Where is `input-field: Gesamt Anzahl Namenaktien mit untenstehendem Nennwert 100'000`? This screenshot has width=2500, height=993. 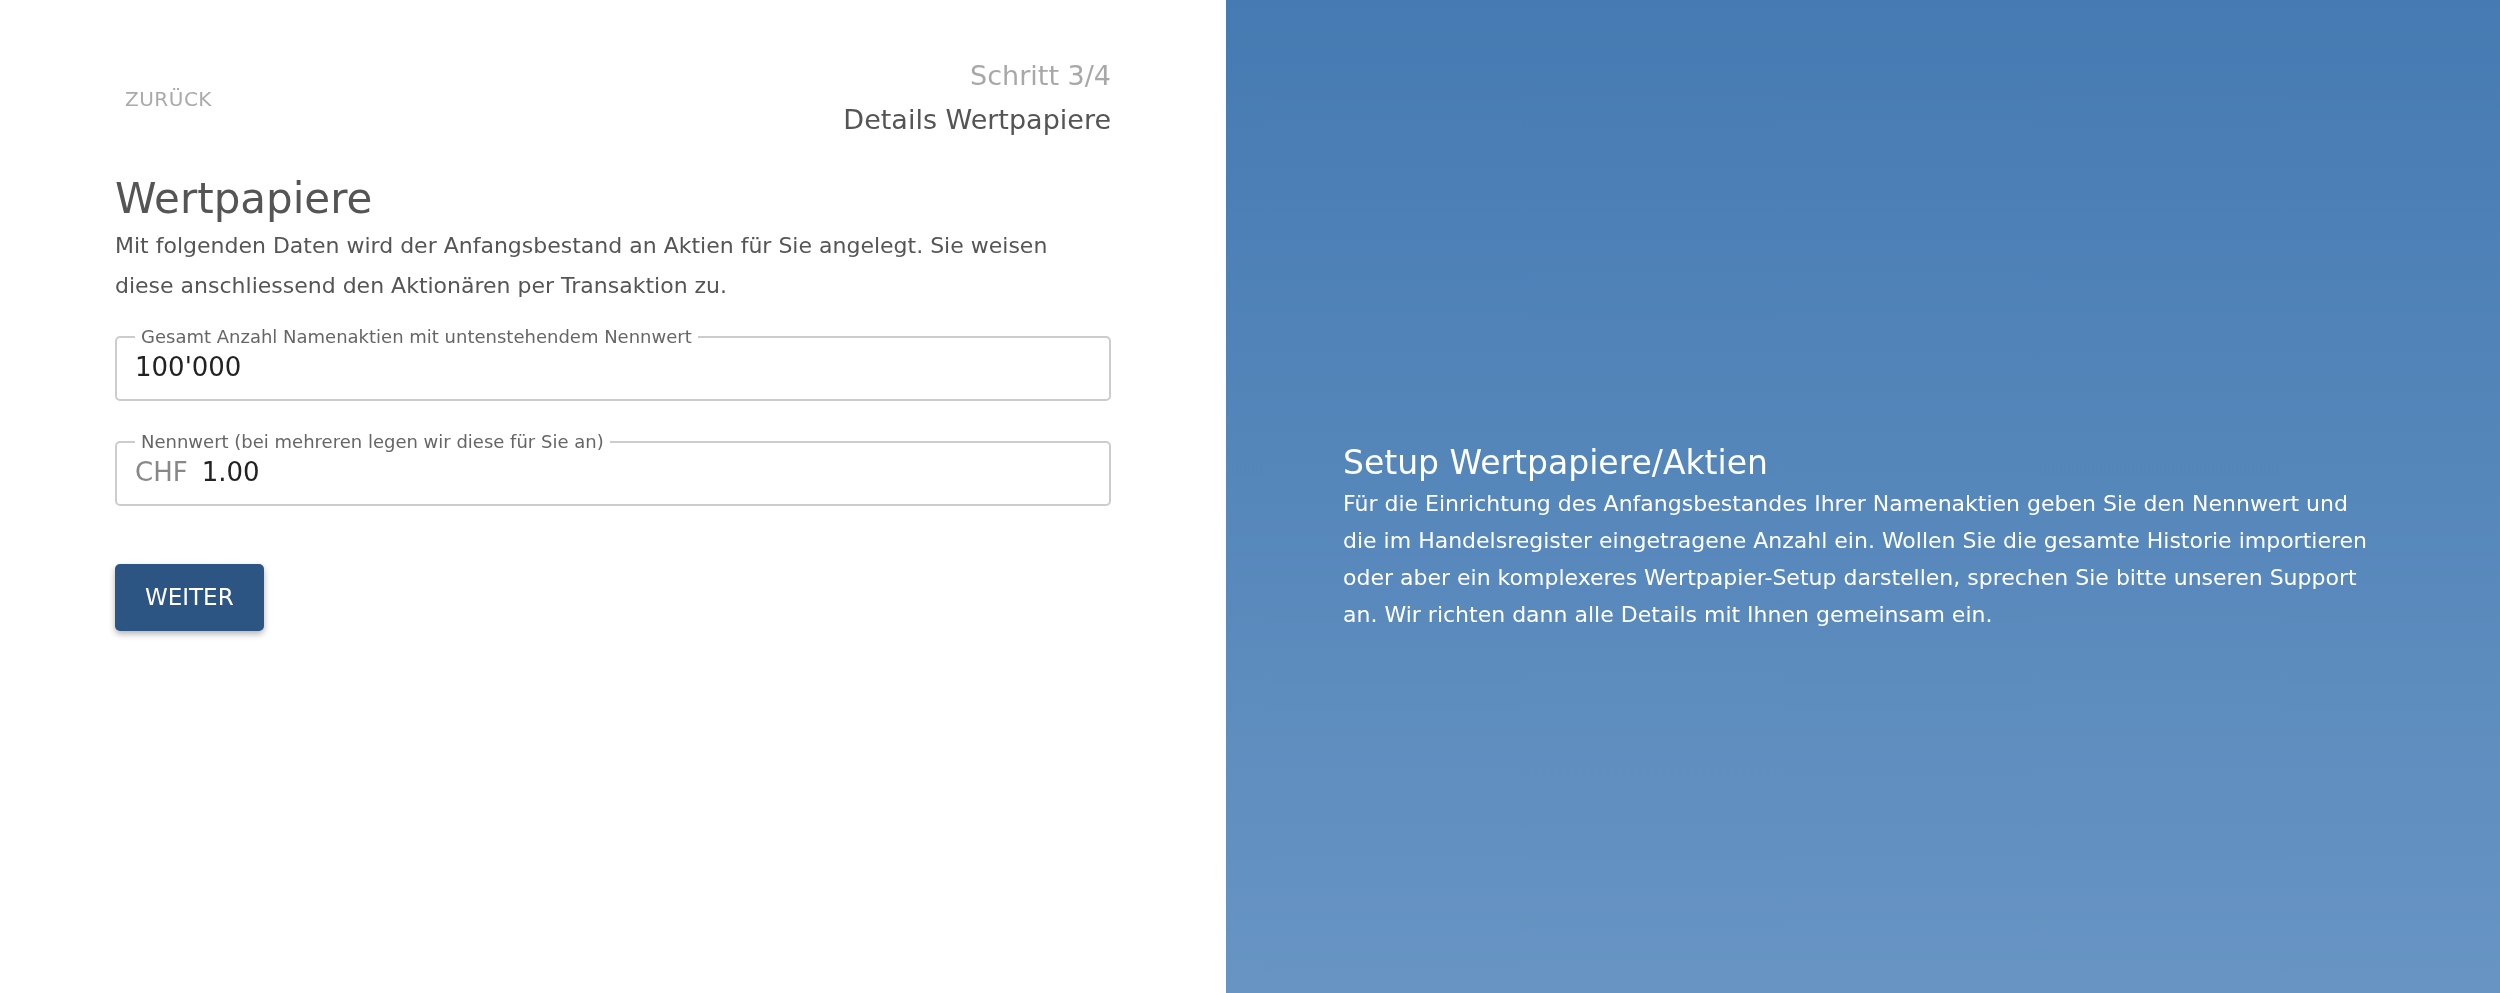
input-field: Gesamt Anzahl Namenaktien mit untenstehendem Nennwert 100'000 is located at coordinates (613, 363).